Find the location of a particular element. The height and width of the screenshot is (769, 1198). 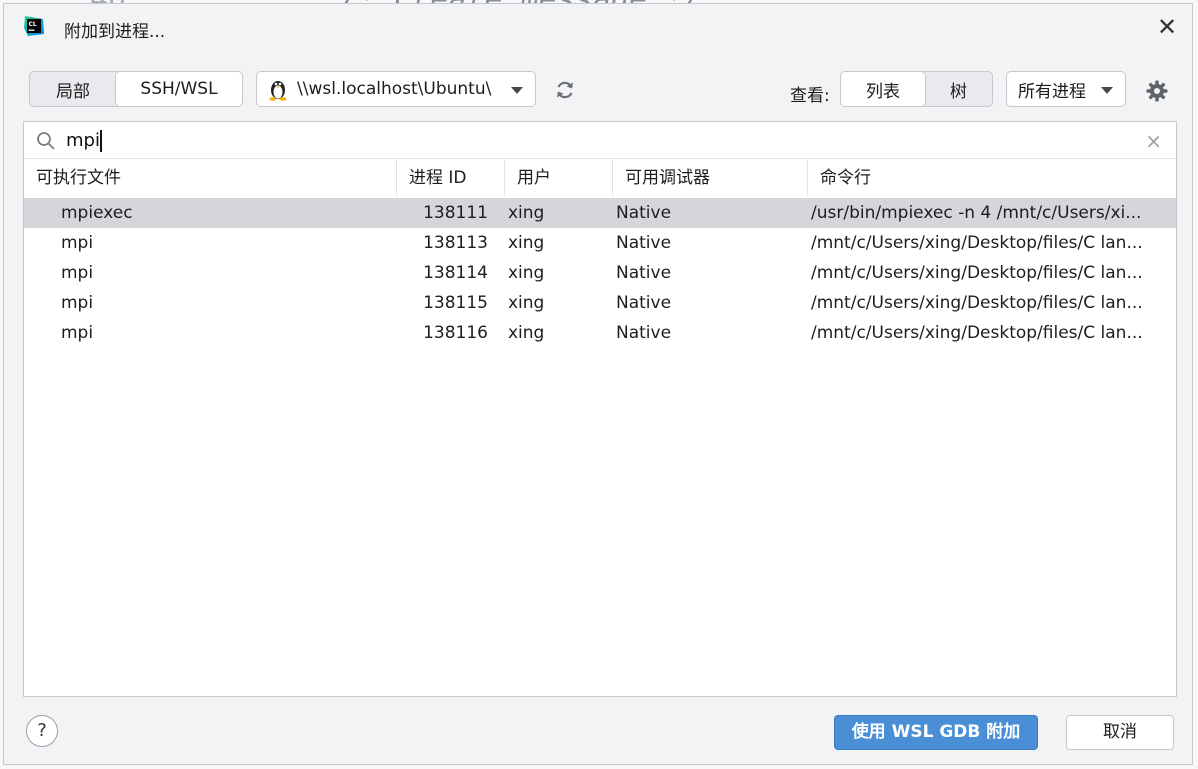

column-header-debugger: 可用调试器 is located at coordinates (709, 178).